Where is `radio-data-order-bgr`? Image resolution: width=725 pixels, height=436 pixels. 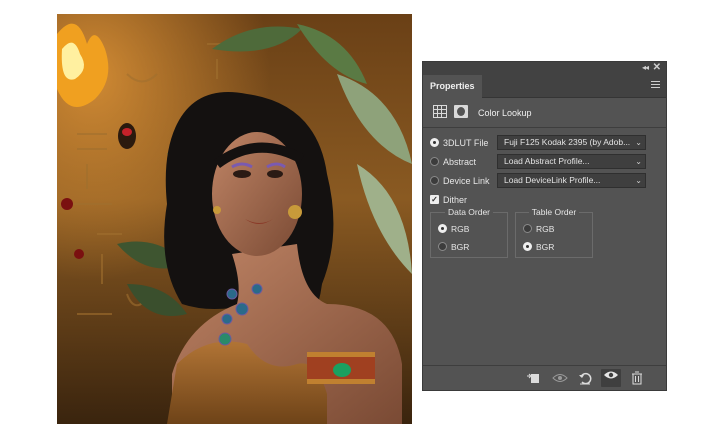
radio-data-order-bgr is located at coordinates (442, 246).